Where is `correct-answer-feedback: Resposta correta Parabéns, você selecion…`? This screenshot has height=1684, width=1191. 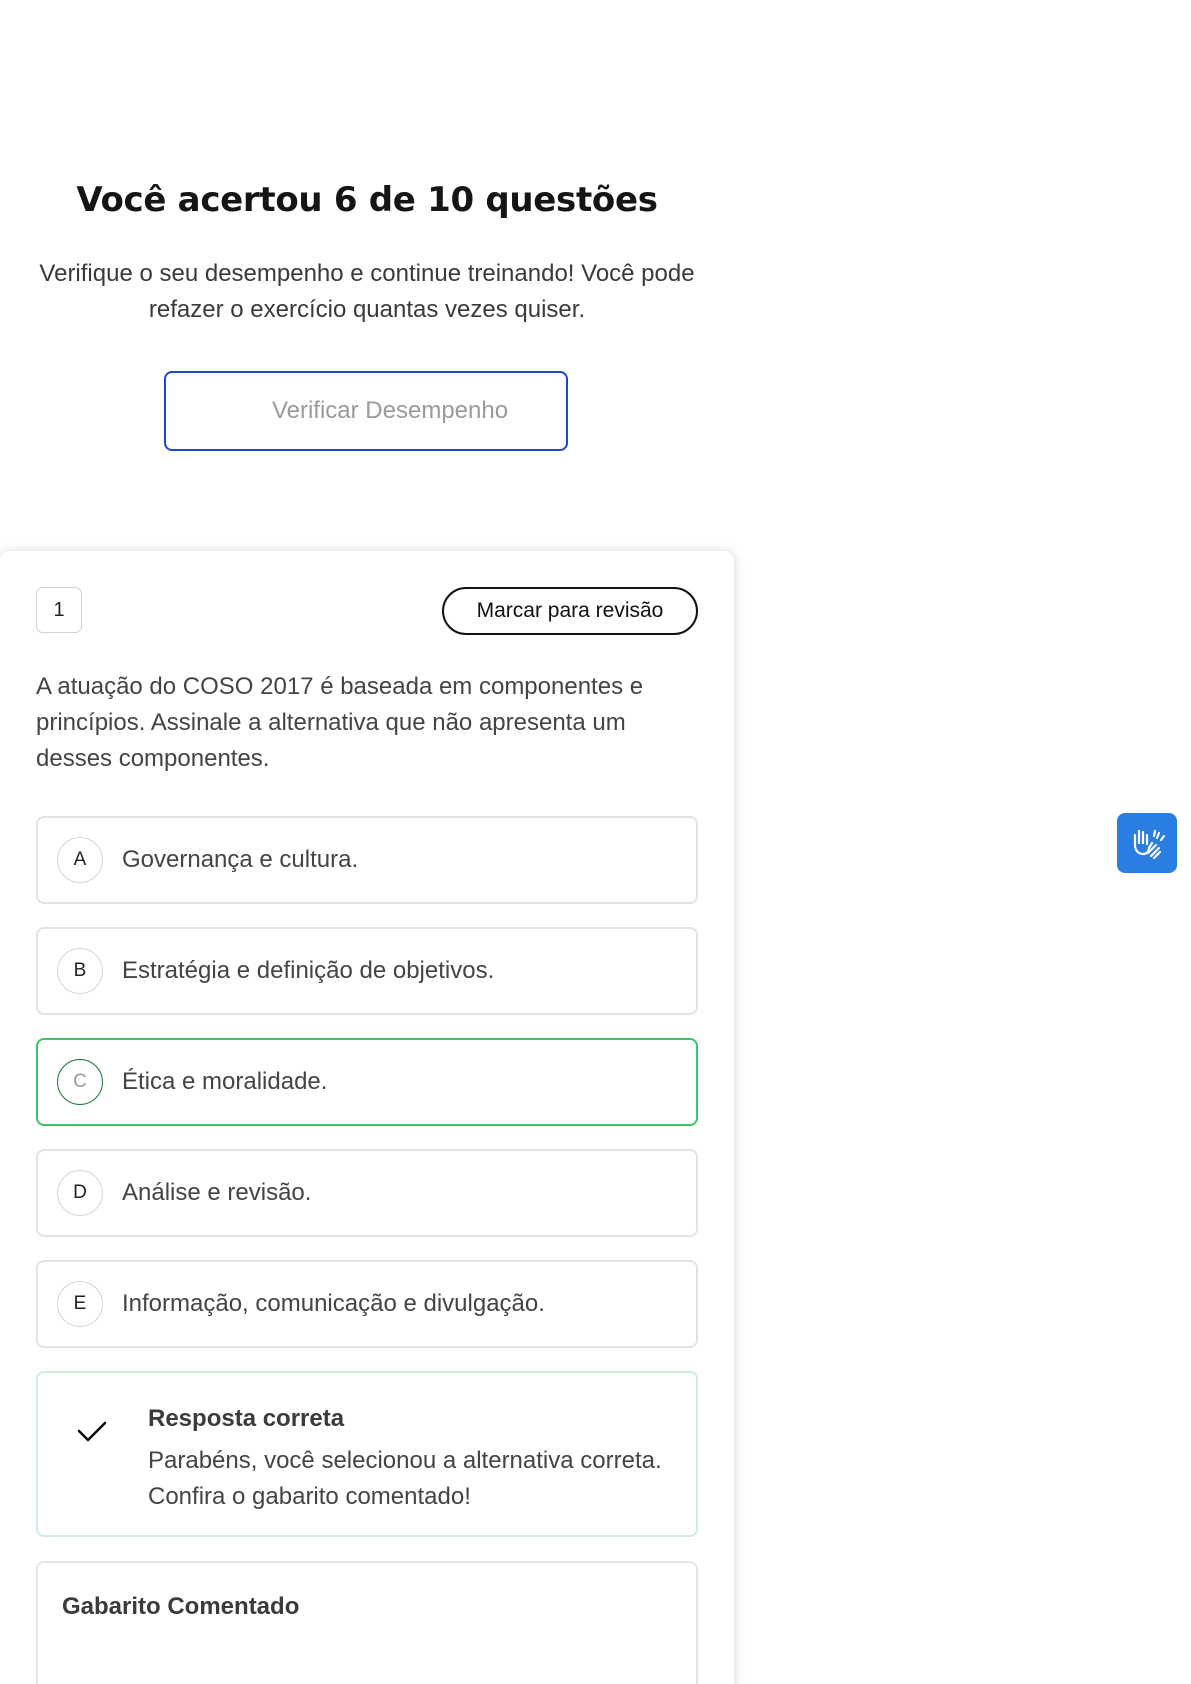
correct-answer-feedback: Resposta correta Parabéns, você selecion… is located at coordinates (367, 1454).